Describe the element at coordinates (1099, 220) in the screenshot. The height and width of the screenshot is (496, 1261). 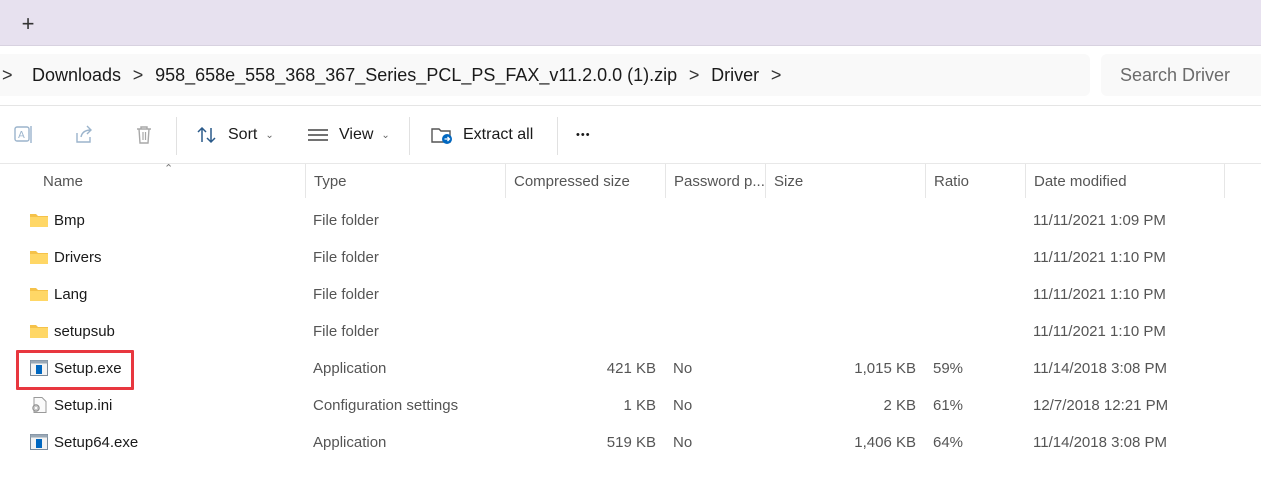
I see `date-modified: 11/11/2021 1:09 PM` at that location.